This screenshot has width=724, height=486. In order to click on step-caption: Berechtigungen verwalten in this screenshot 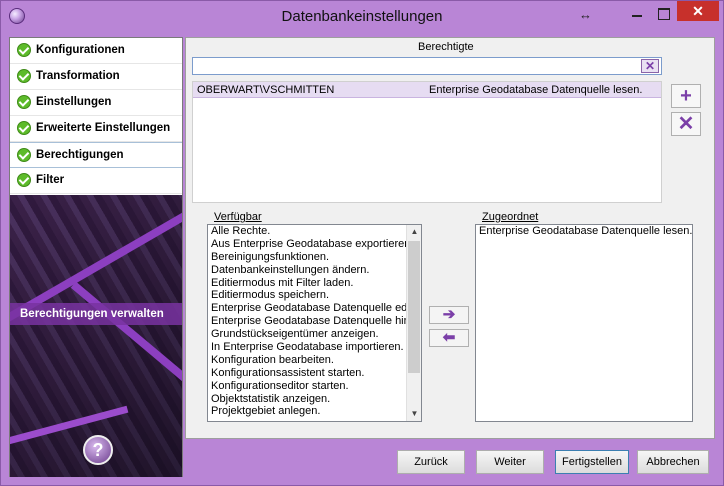, I will do `click(96, 314)`.